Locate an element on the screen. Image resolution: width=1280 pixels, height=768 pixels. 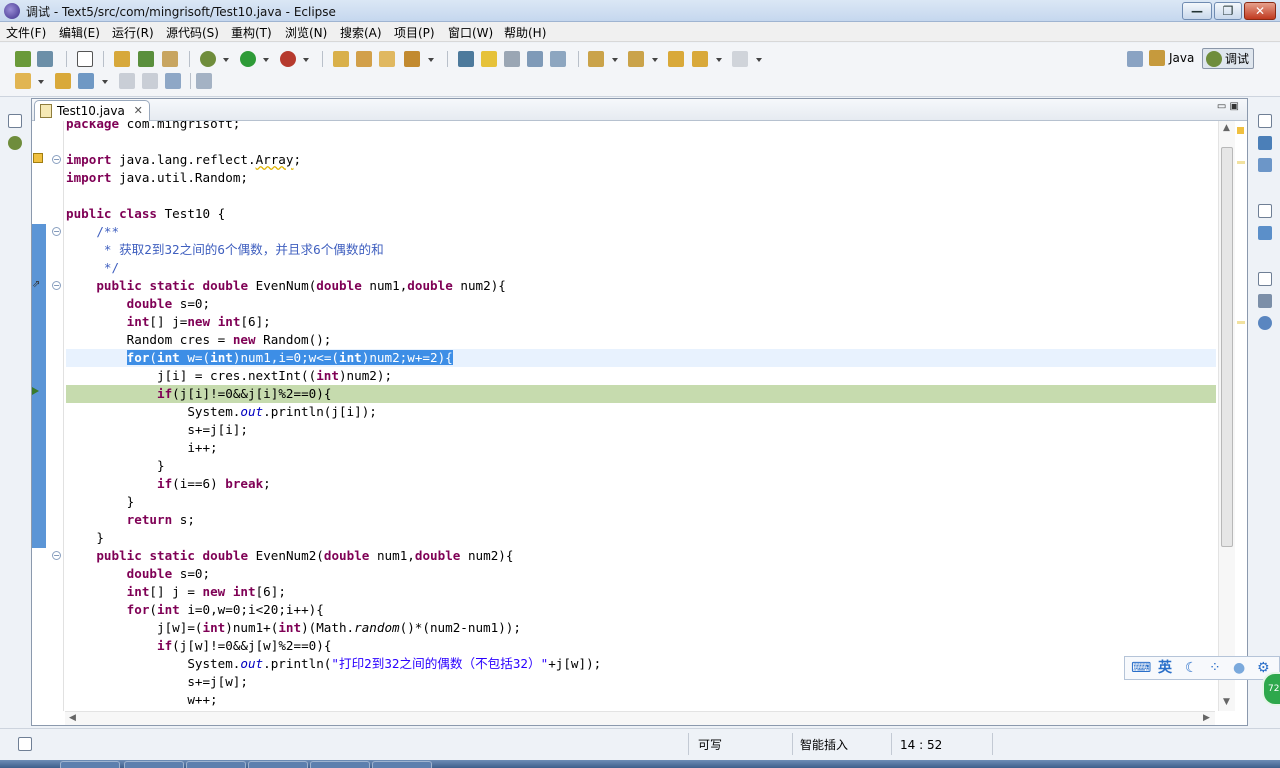
back-icon is located at coordinates (700, 59).